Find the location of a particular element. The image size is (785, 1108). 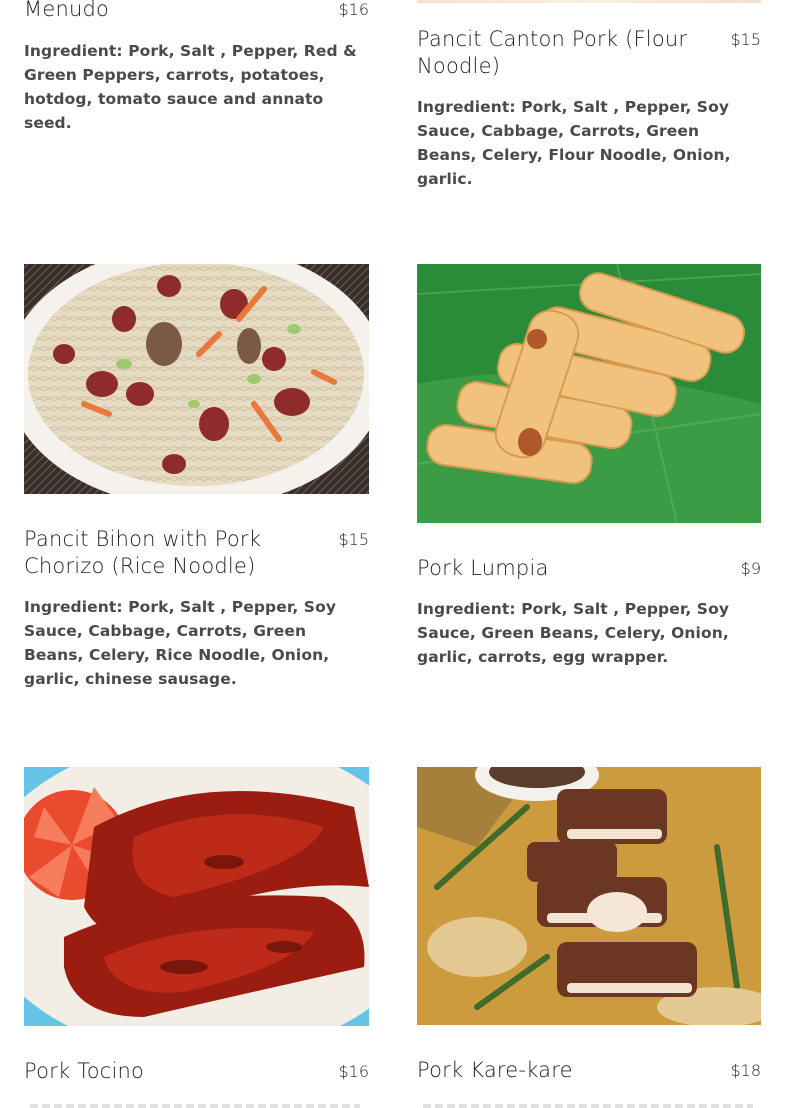

menu-item-header: Menudo $16 is located at coordinates (196, 11).